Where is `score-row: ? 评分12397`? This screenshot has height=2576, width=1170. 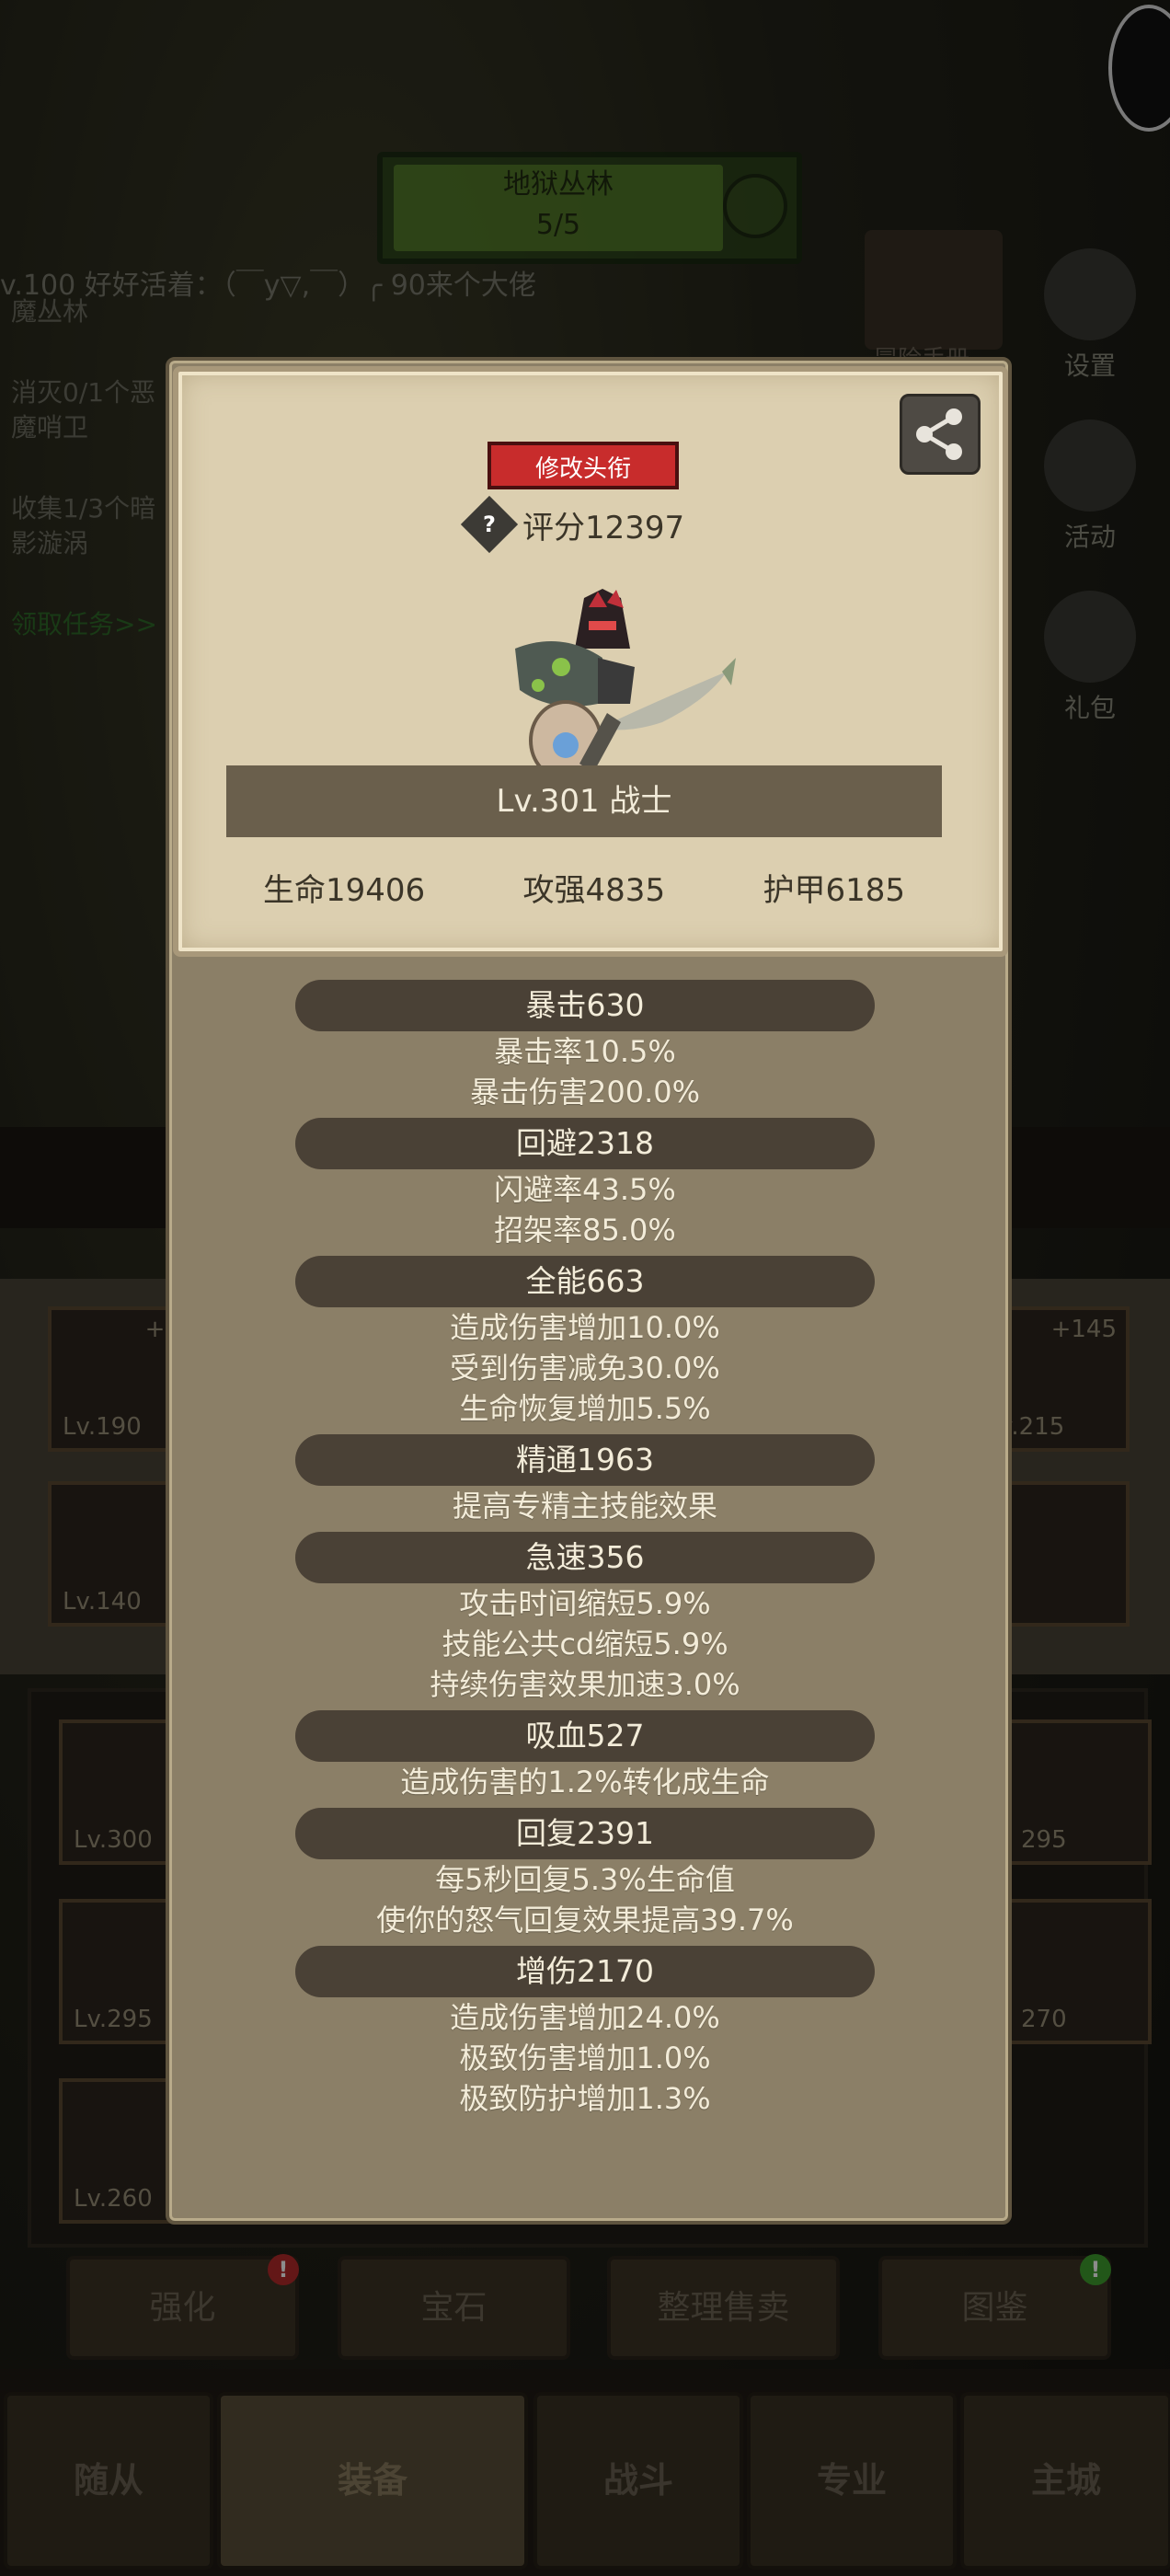 score-row: ? 评分12397 is located at coordinates (572, 524).